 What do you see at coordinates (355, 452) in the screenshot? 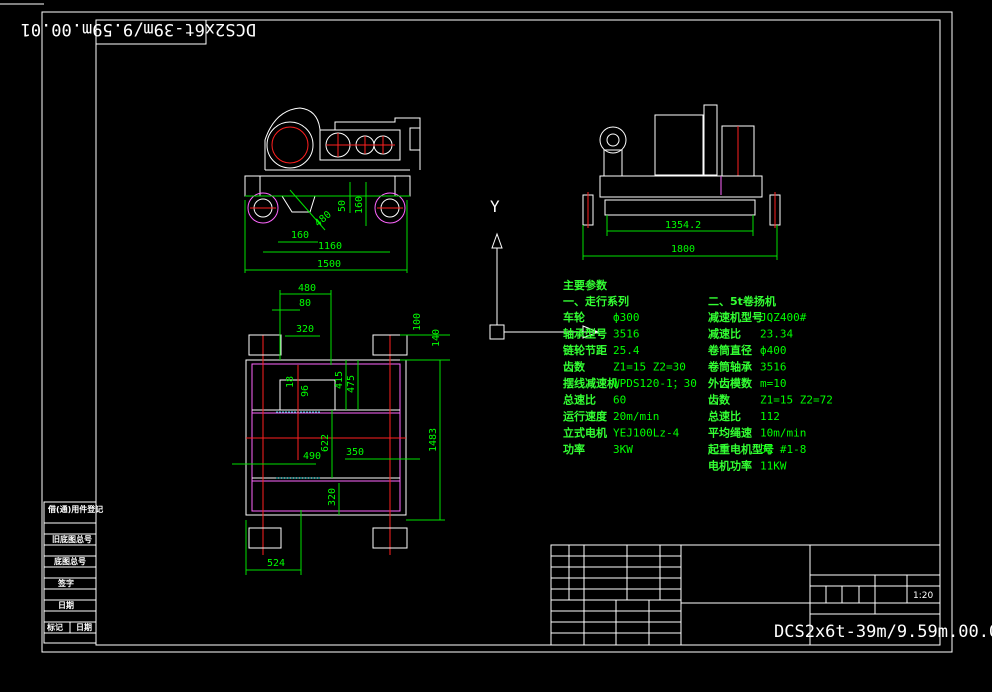
I see `dim-label: 350` at bounding box center [355, 452].